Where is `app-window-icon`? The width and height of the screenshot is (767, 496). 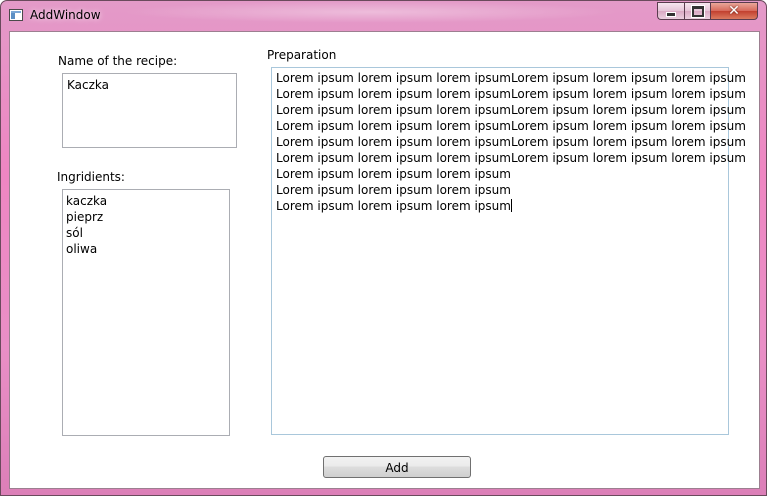 app-window-icon is located at coordinates (16, 15).